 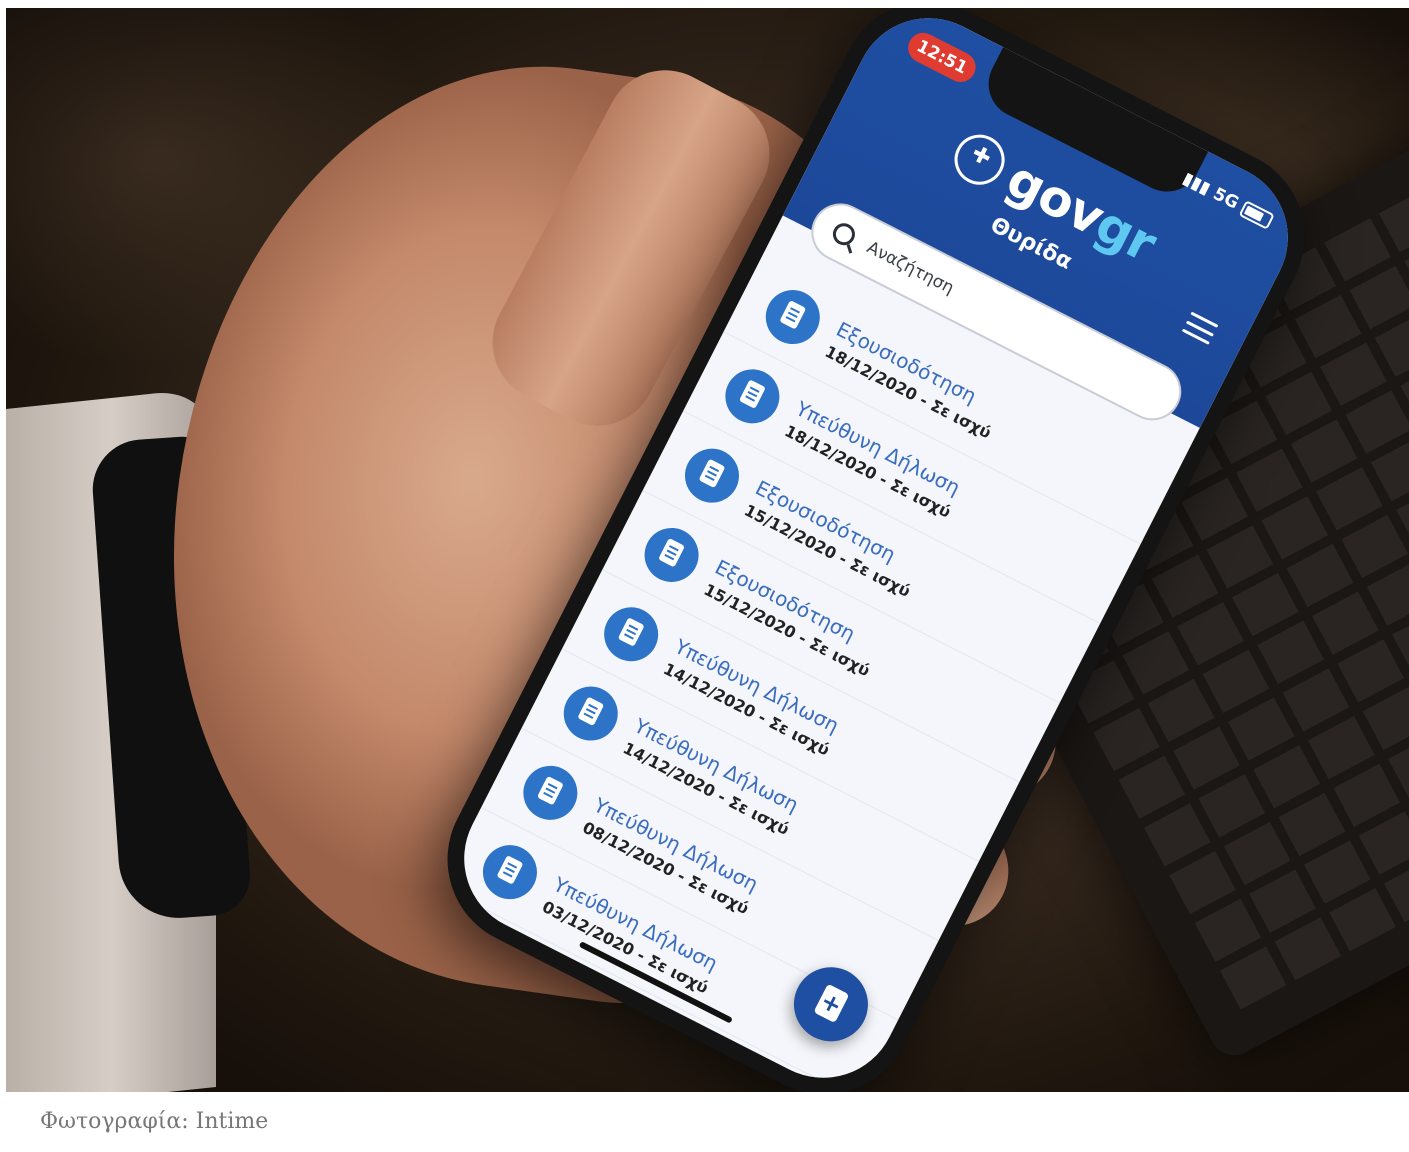 What do you see at coordinates (844, 234) in the screenshot?
I see `search-icon` at bounding box center [844, 234].